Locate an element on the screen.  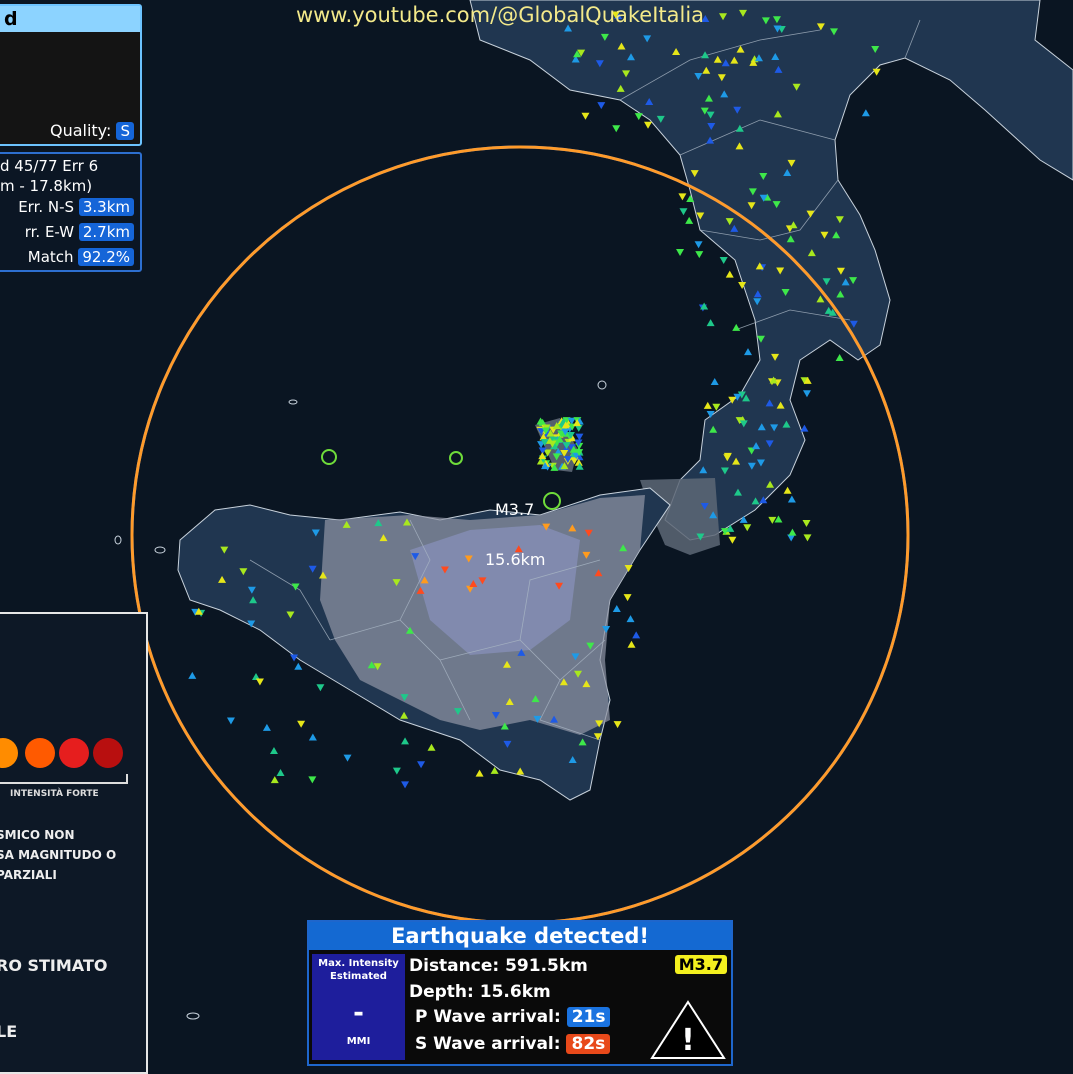
intensity-unit: MMI is located at coordinates (358, 1041).